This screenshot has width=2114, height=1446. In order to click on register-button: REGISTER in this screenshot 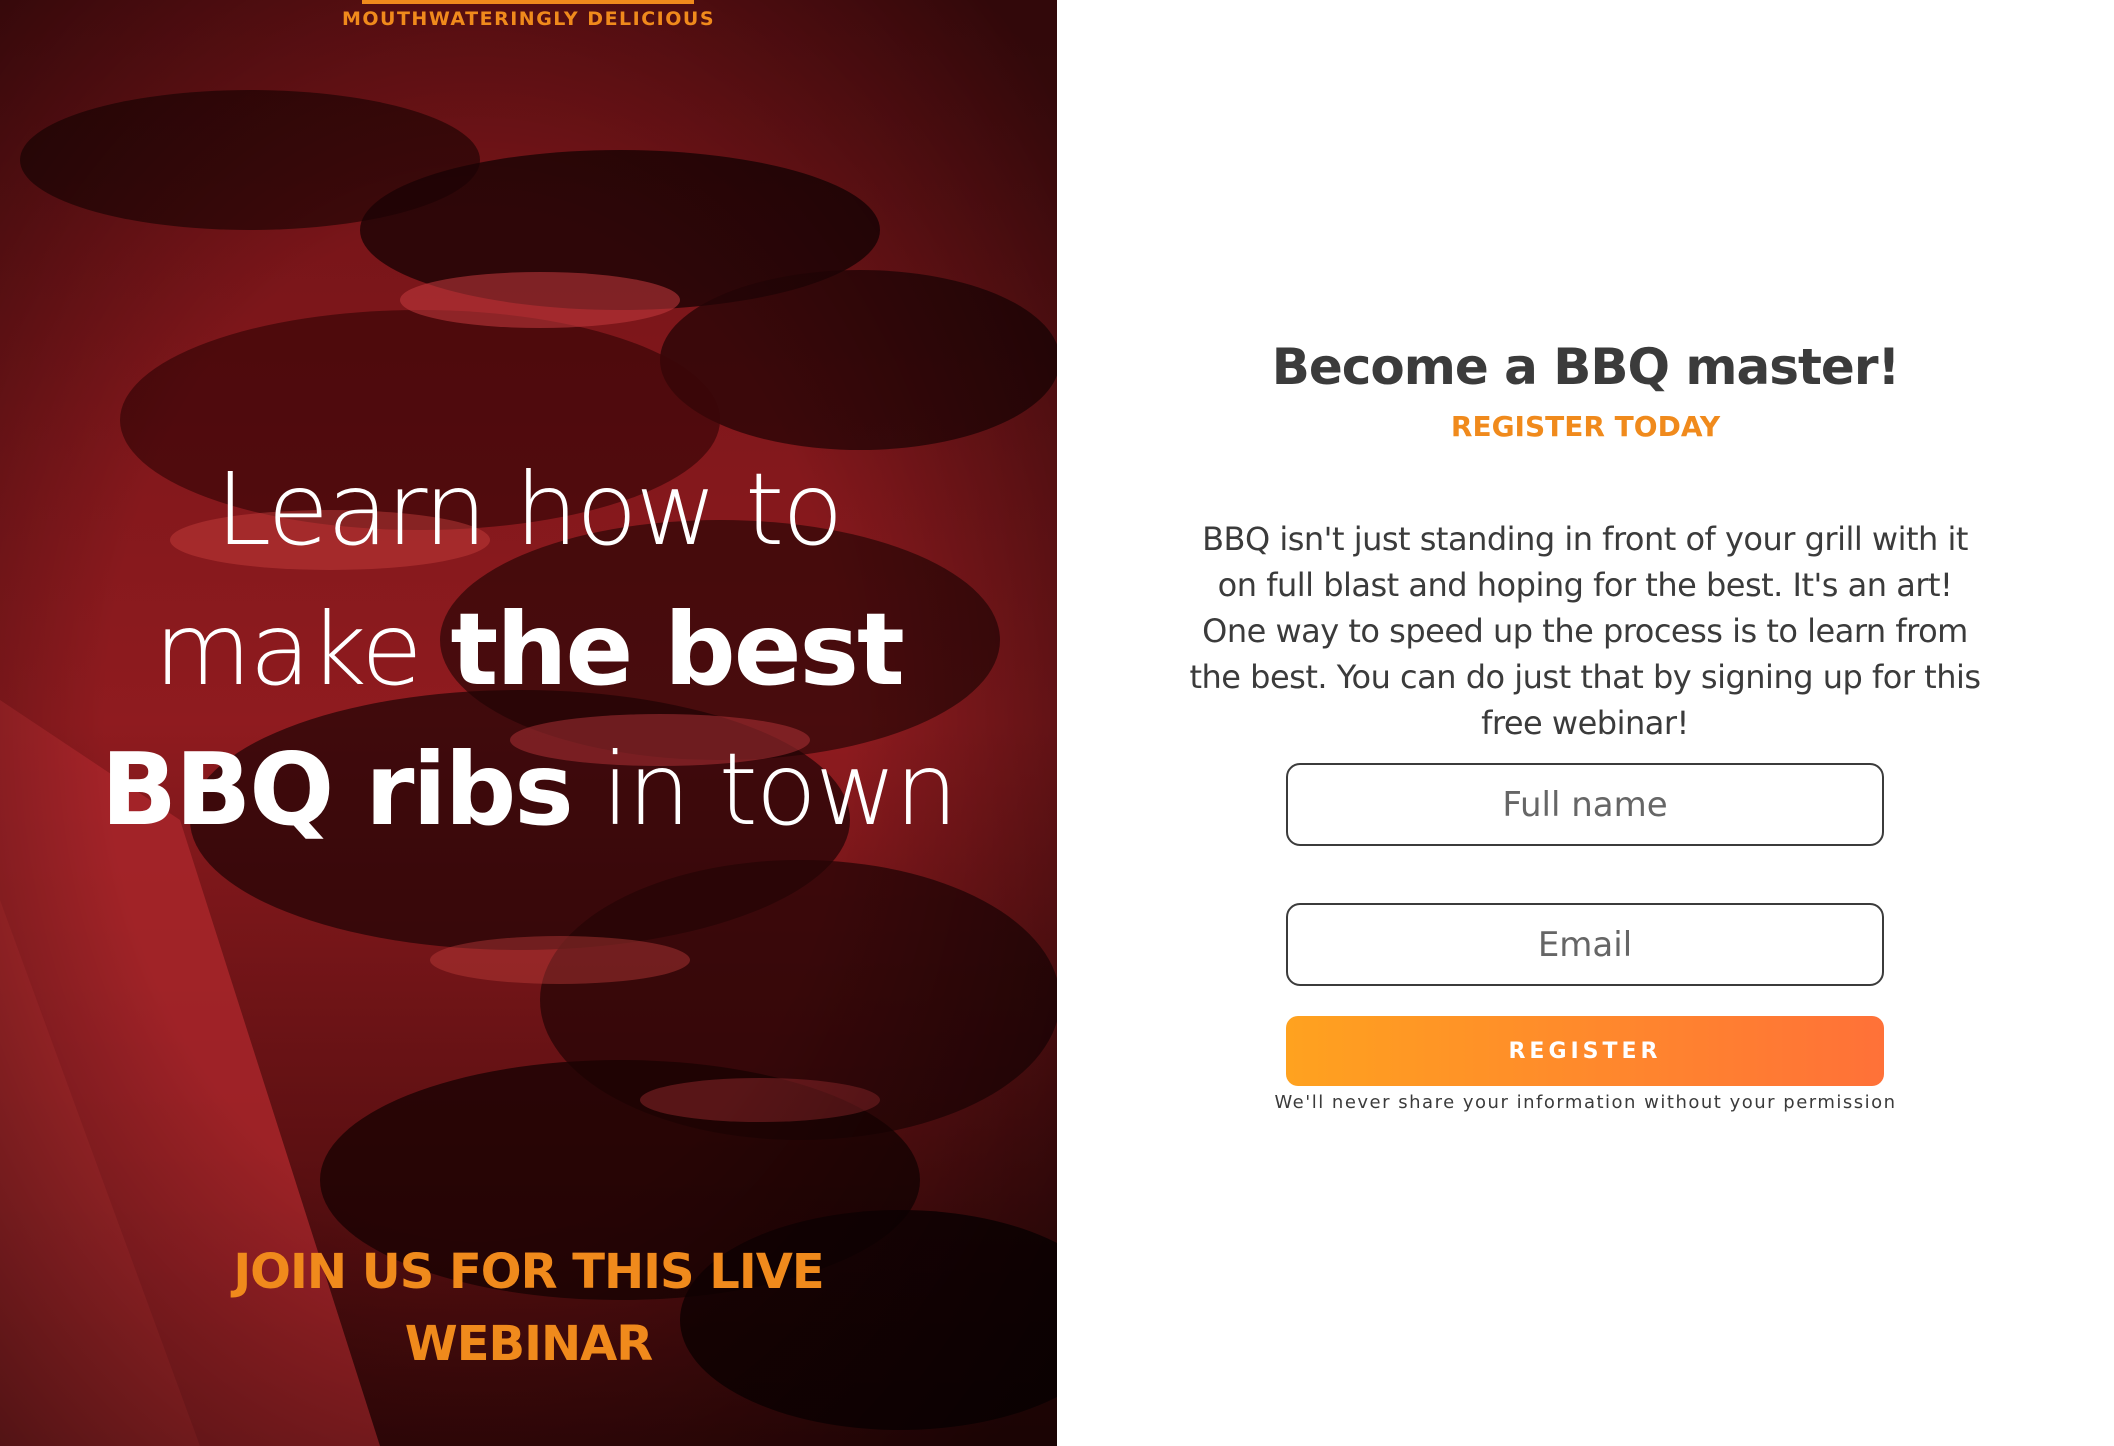, I will do `click(1585, 1051)`.